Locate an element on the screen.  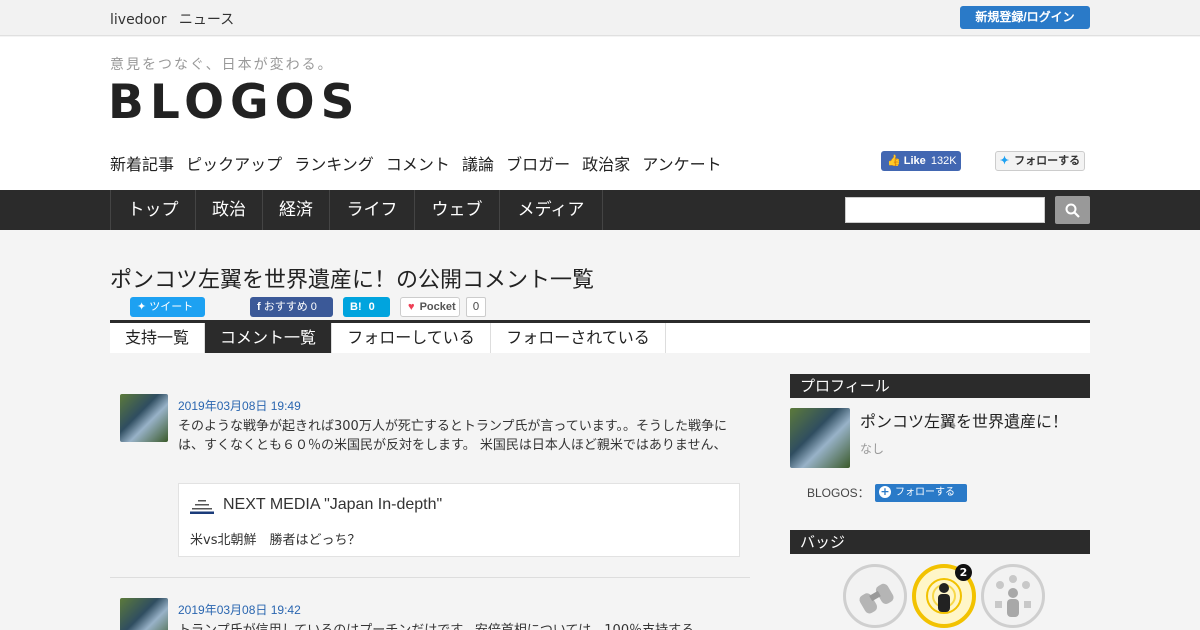
subnav-item-comment: コメント is located at coordinates (418, 164).